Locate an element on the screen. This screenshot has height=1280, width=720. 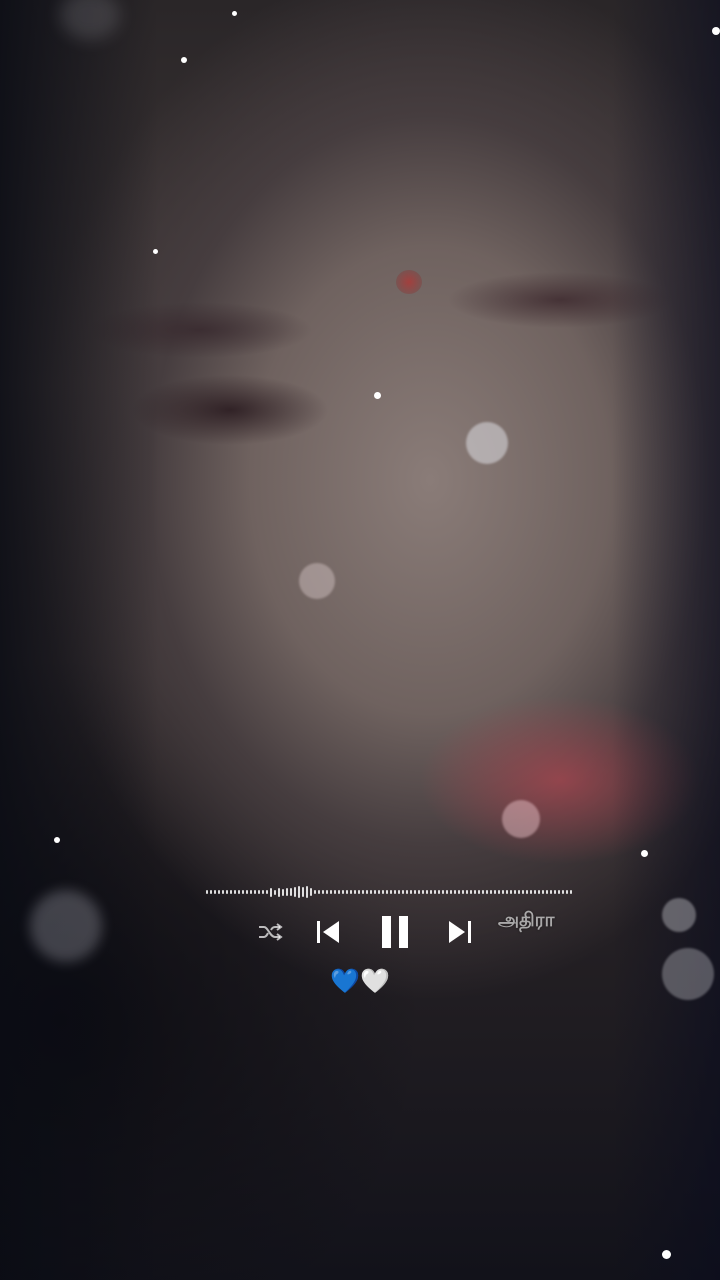
skip-next-icon is located at coordinates (460, 932).